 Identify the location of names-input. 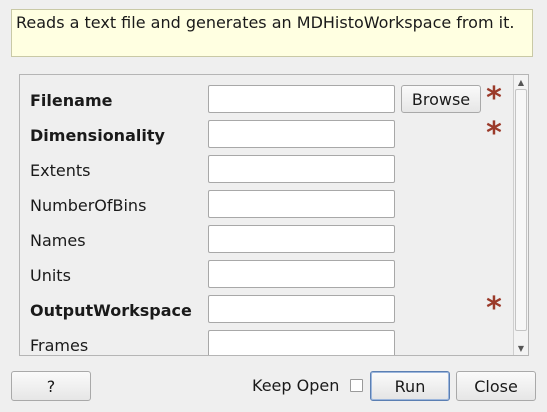
(301, 239).